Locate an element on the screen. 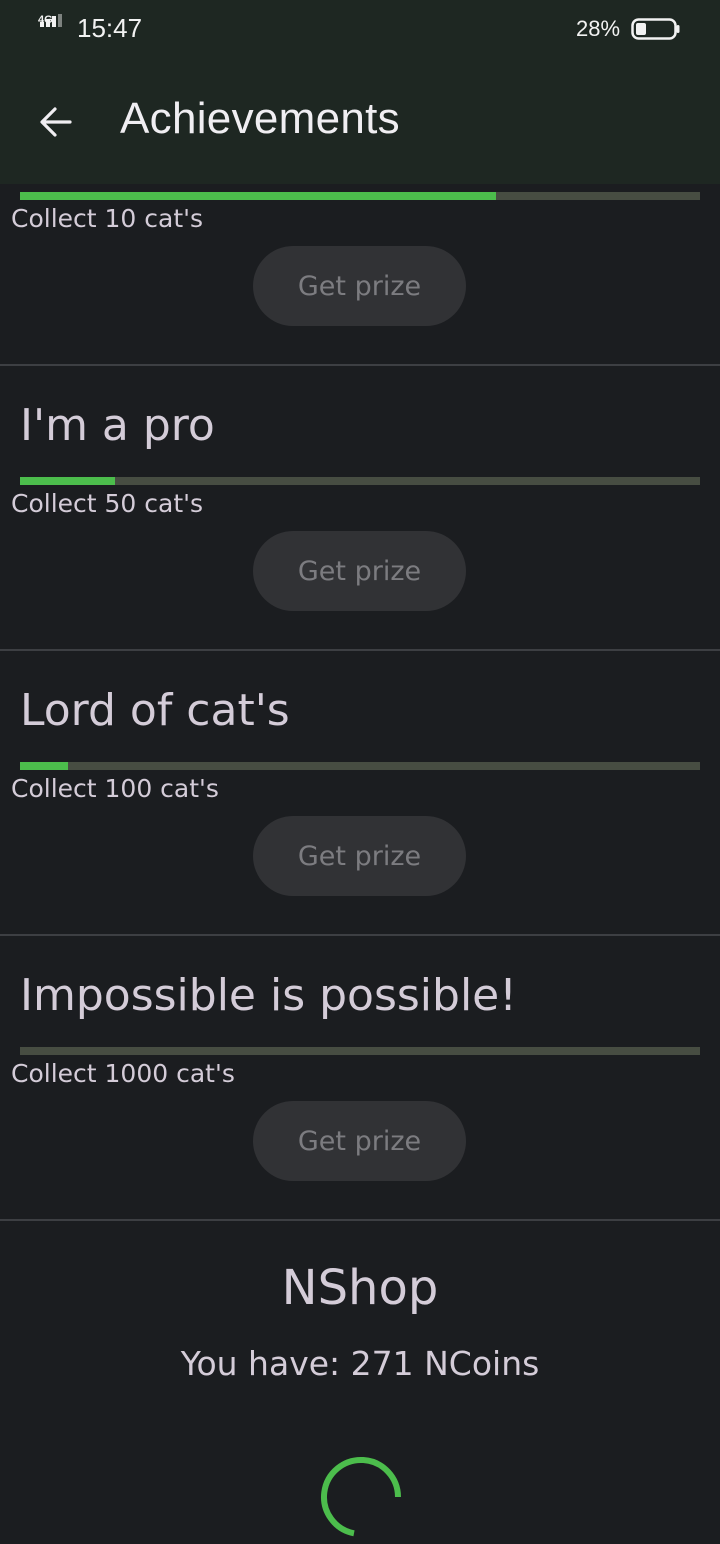  achievement-title: Impossible is possible! is located at coordinates (268, 995).